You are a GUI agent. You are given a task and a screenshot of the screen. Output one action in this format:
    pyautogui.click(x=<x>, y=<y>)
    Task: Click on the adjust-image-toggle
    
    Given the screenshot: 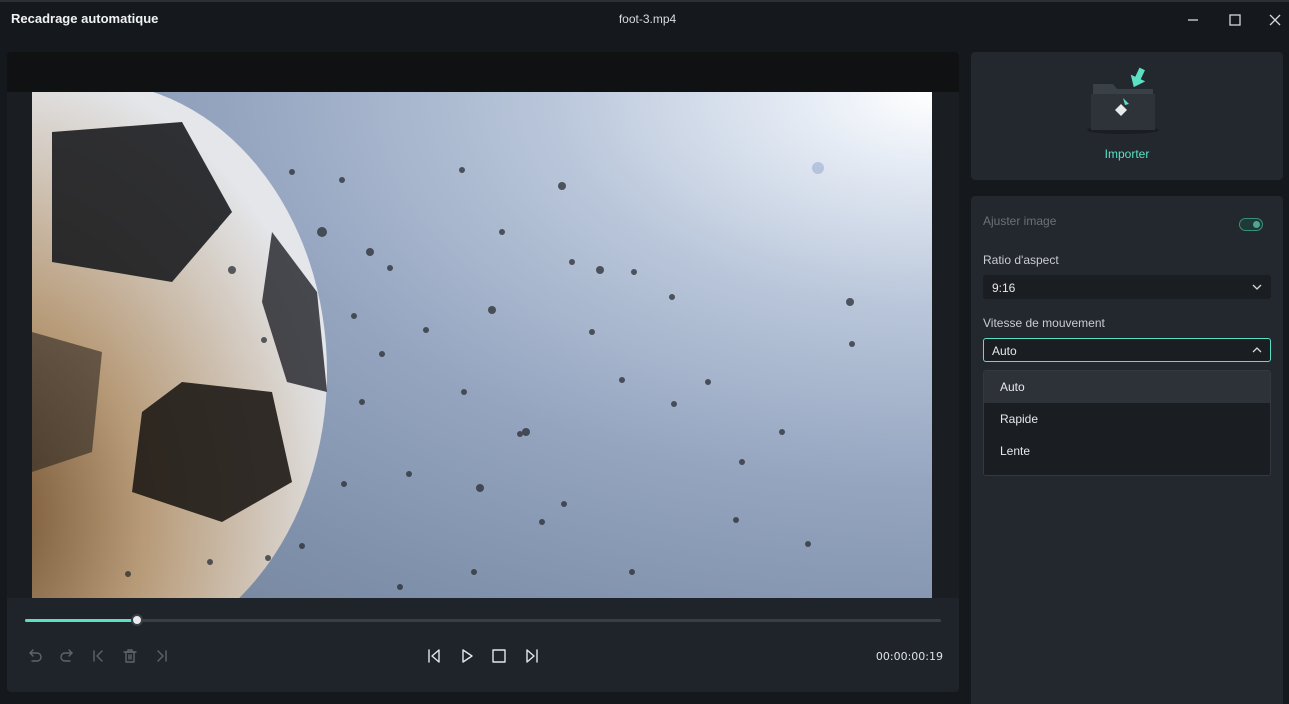 What is the action you would take?
    pyautogui.click(x=1251, y=224)
    